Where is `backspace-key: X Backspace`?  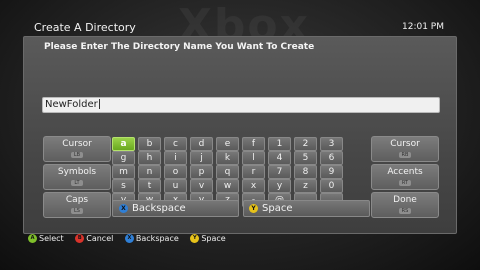
backspace-key: X Backspace is located at coordinates (175, 208).